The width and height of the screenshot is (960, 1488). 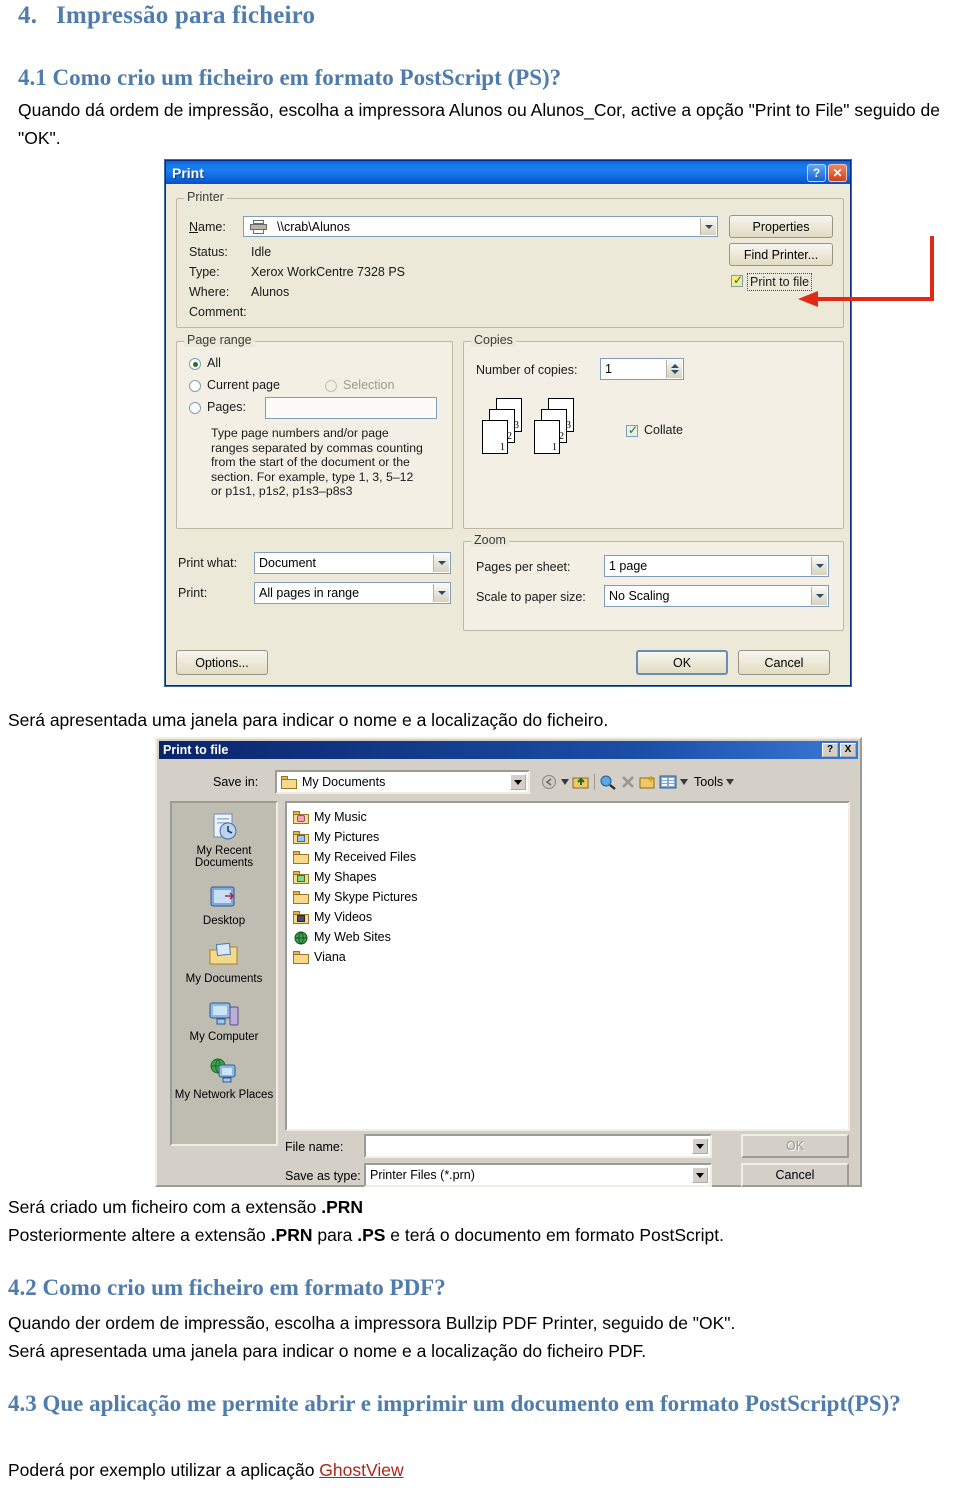 I want to click on collate-preview-b: 3 2 1, so click(x=557, y=427).